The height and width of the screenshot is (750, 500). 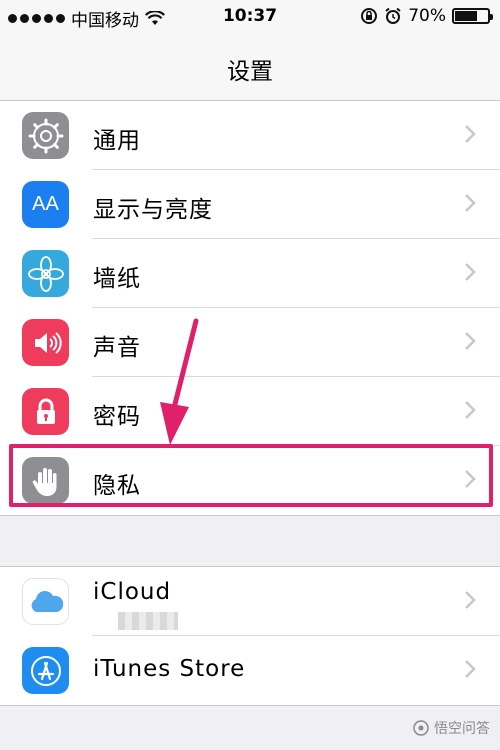 I want to click on text-size-glyph: AA, so click(x=45, y=204).